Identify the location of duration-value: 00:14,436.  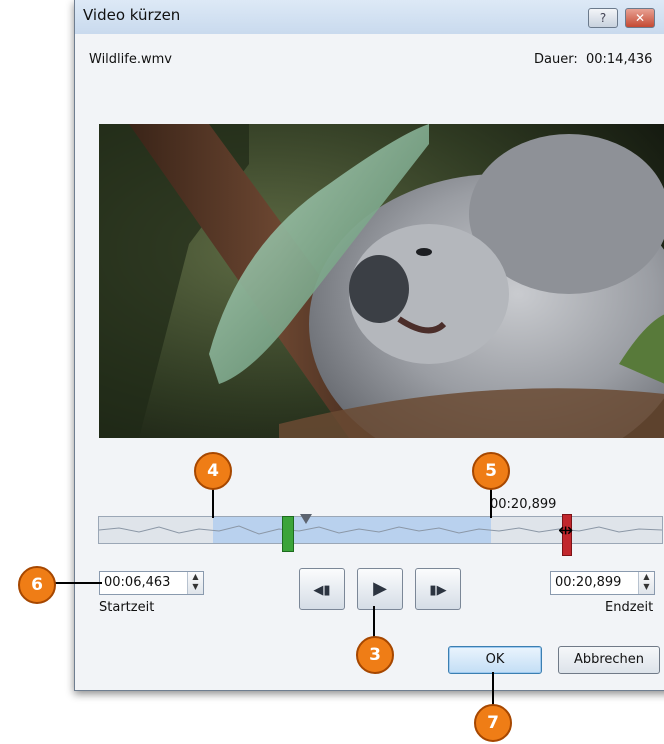
(619, 59).